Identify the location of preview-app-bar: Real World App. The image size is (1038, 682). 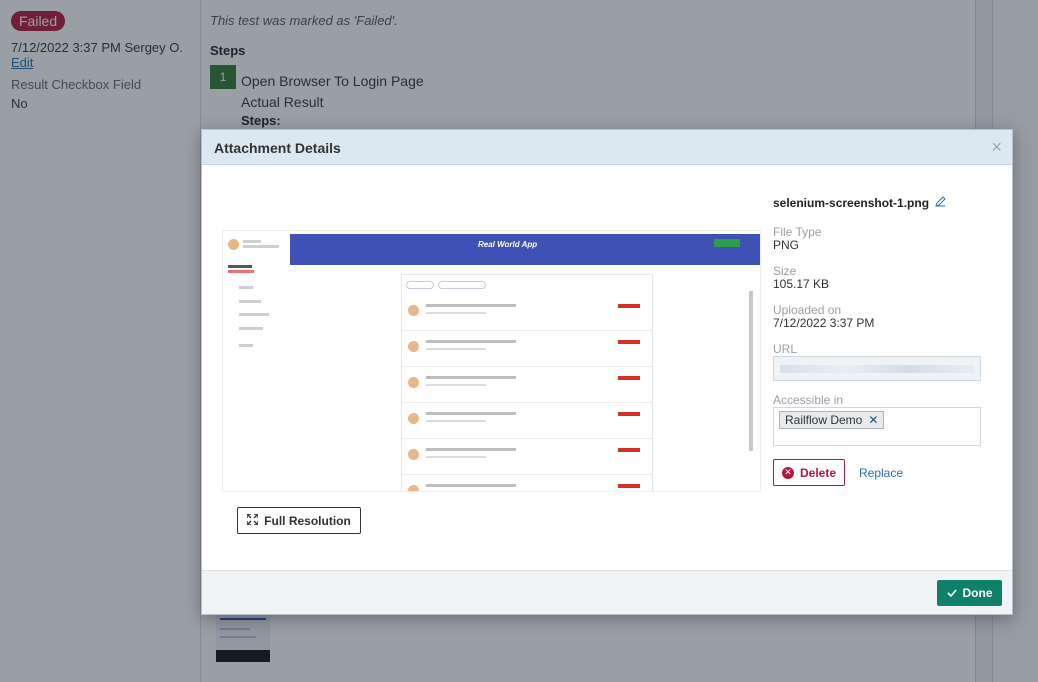
(525, 249).